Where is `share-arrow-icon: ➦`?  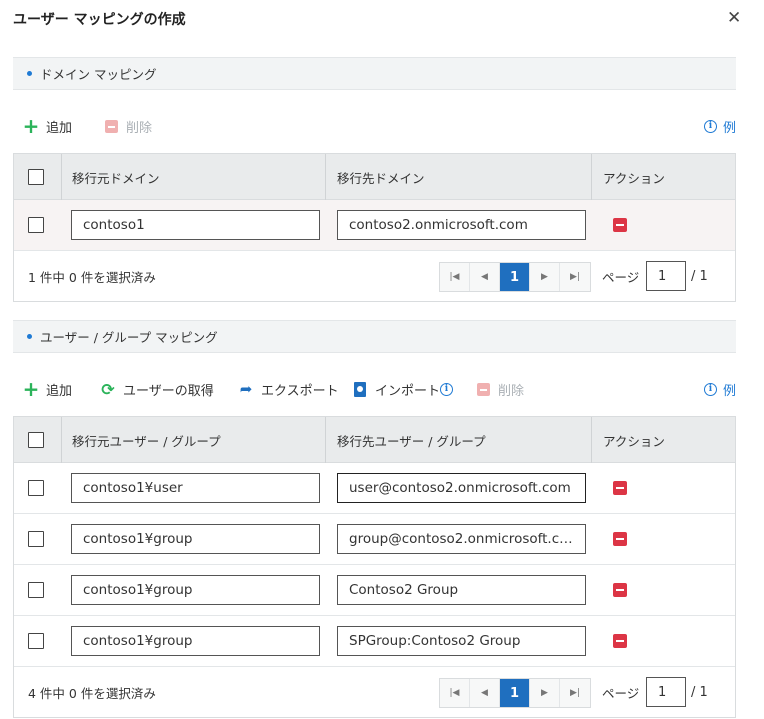
share-arrow-icon: ➦ is located at coordinates (246, 389).